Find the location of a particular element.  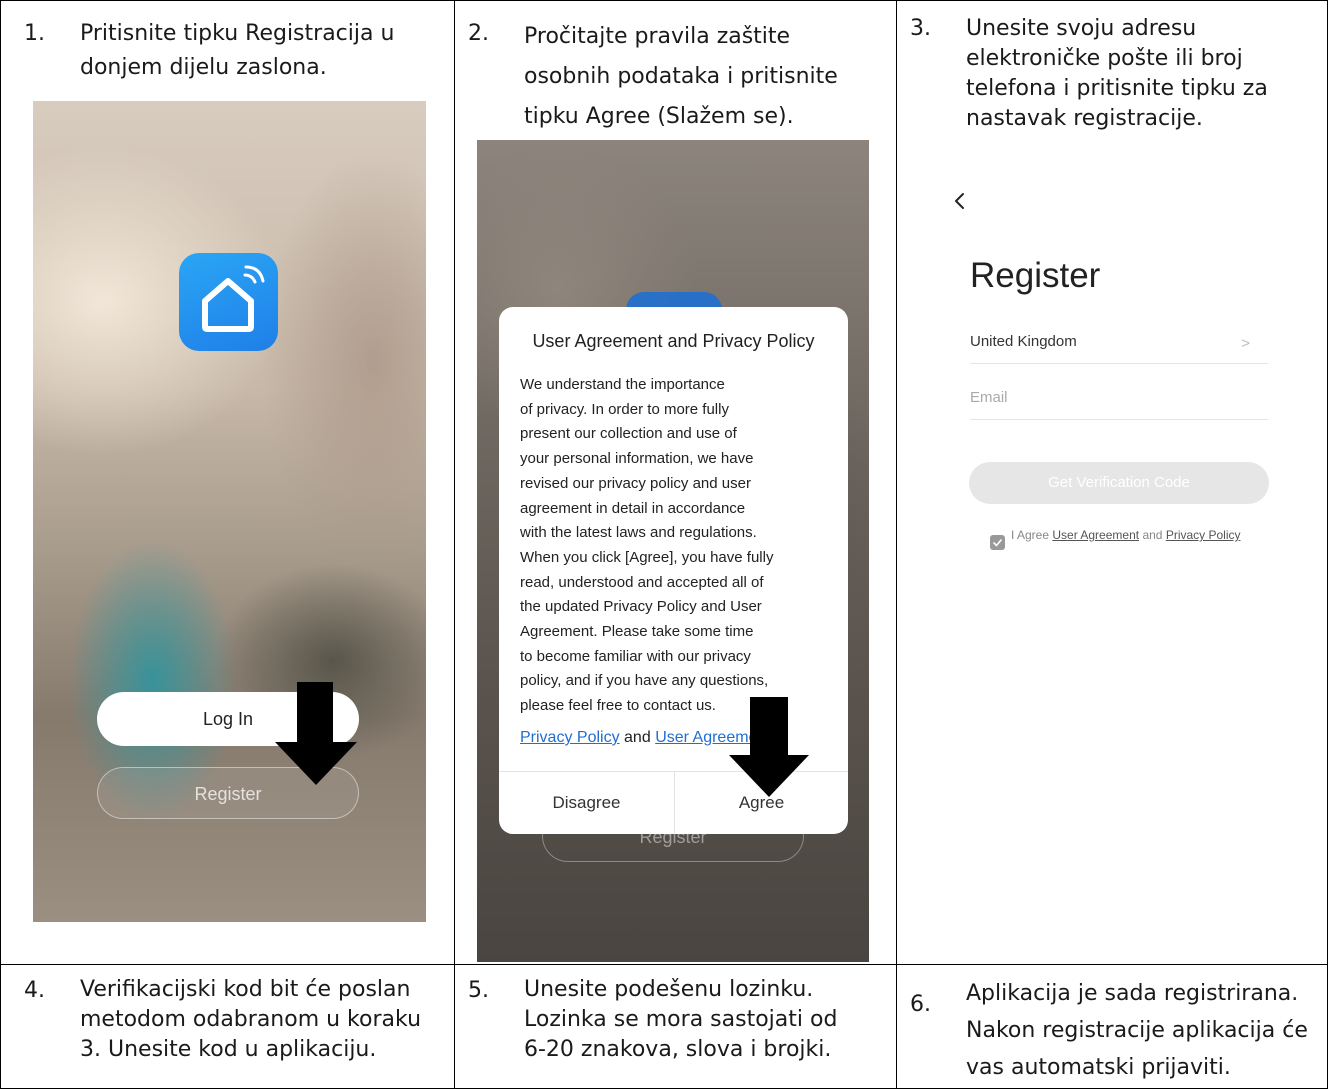

table-left-border is located at coordinates (0, 544).